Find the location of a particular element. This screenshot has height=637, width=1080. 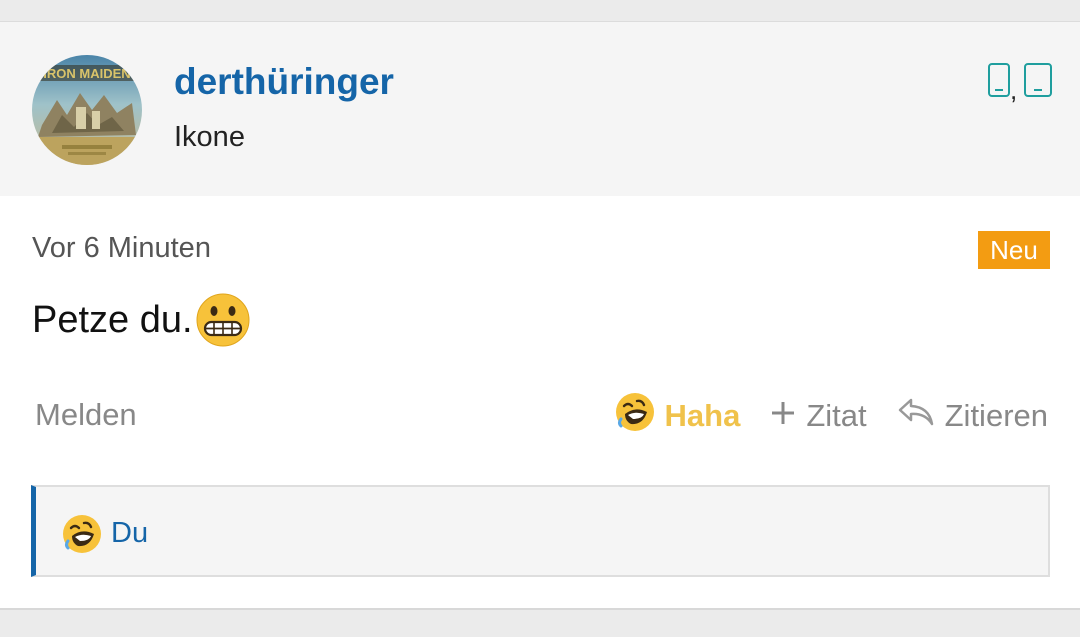

avatar-image: IRON MAIDEN is located at coordinates (87, 110).